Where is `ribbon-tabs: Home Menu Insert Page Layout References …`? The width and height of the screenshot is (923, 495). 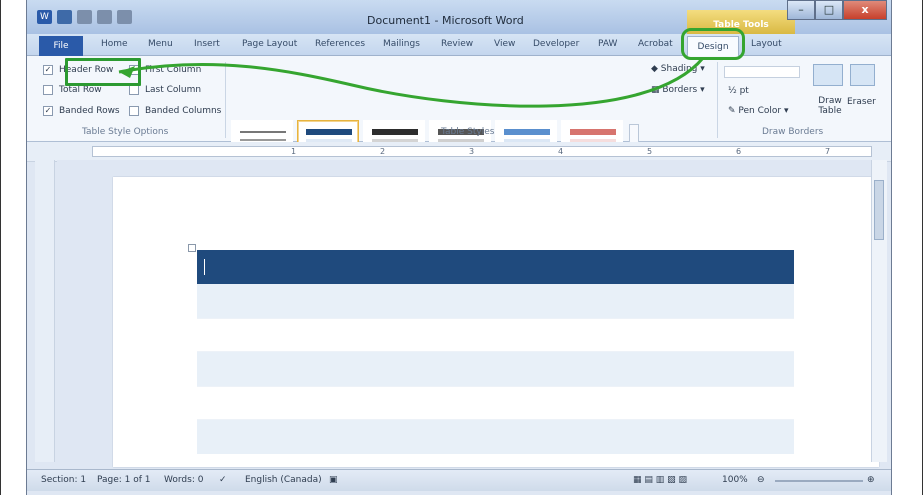 ribbon-tabs: Home Menu Insert Page Layout References … is located at coordinates (459, 45).